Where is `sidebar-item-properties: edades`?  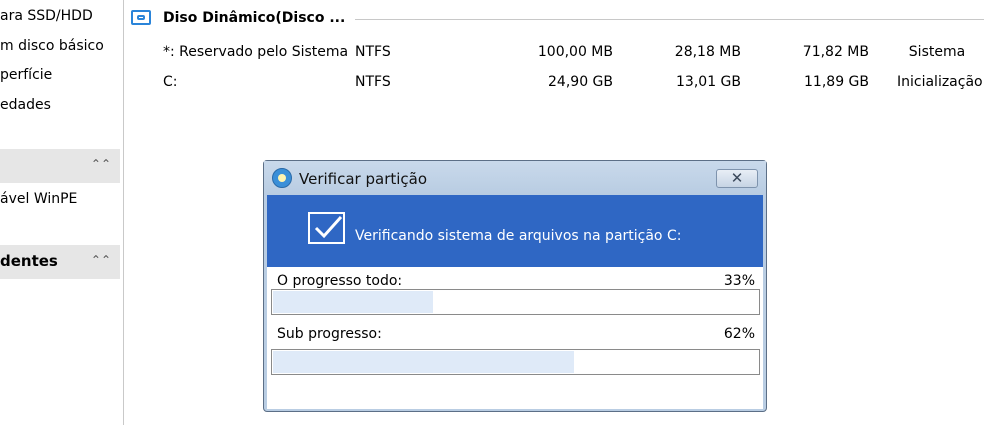
sidebar-item-properties: edades is located at coordinates (25, 105).